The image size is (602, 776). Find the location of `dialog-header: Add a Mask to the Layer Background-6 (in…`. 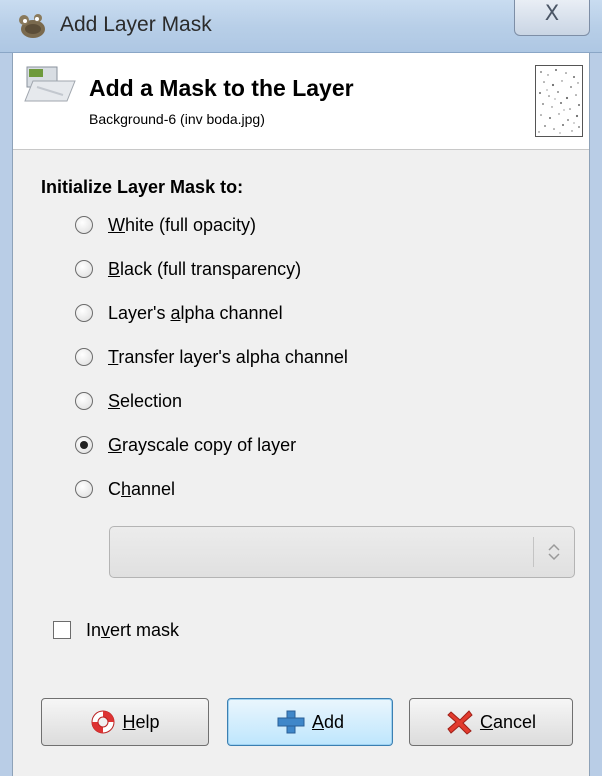

dialog-header: Add a Mask to the Layer Background-6 (in… is located at coordinates (301, 101).